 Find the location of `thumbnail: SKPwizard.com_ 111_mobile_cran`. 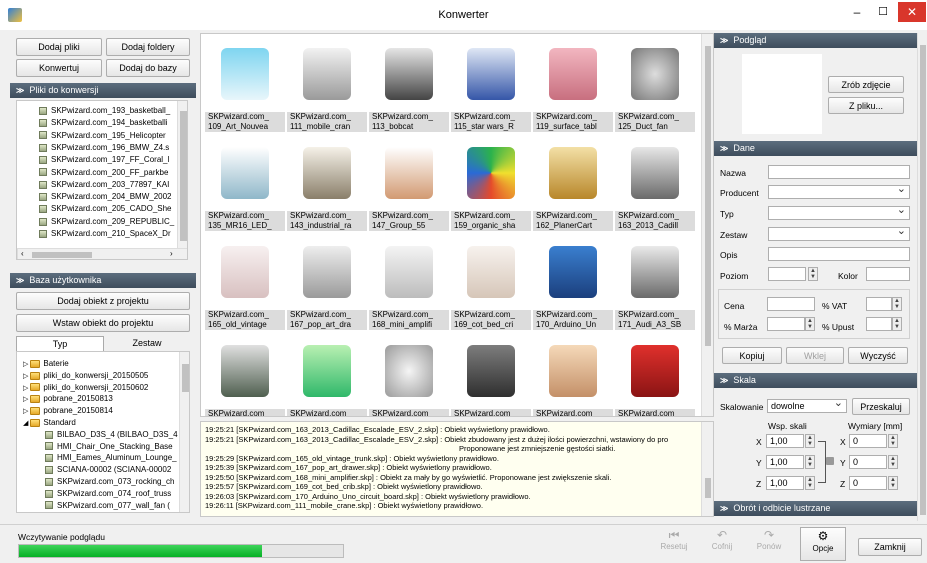

thumbnail: SKPwizard.com_ 111_mobile_cran is located at coordinates (327, 84).